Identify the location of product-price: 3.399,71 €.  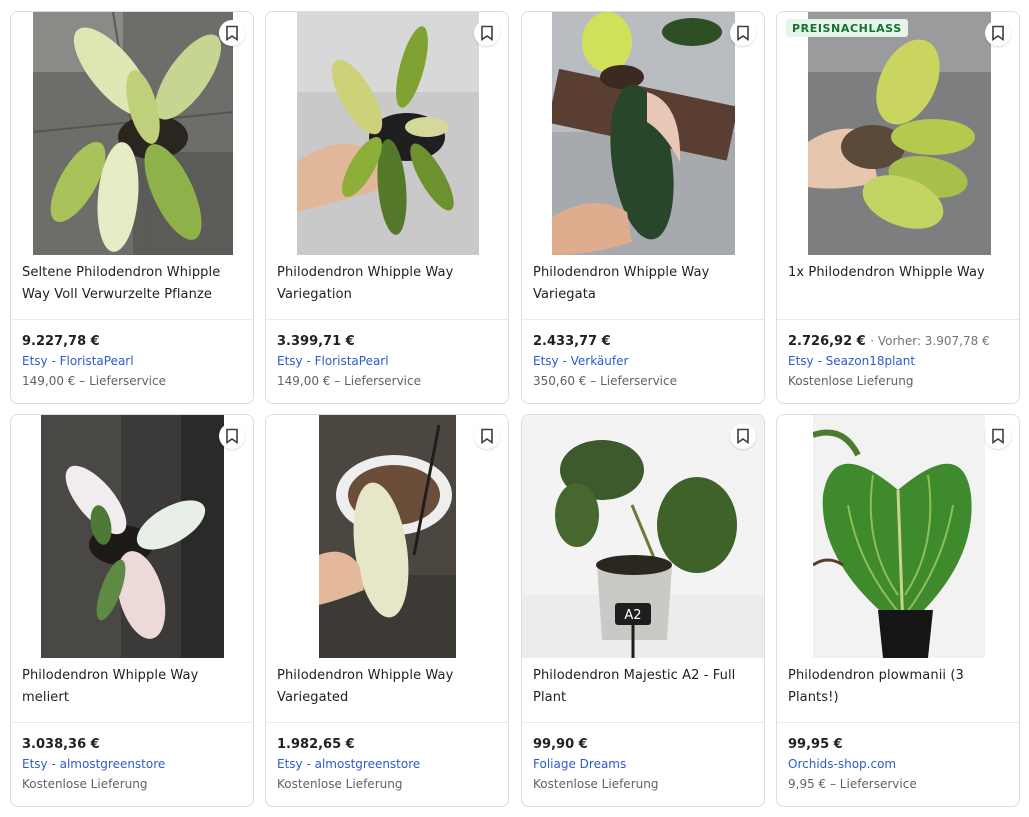
(316, 341).